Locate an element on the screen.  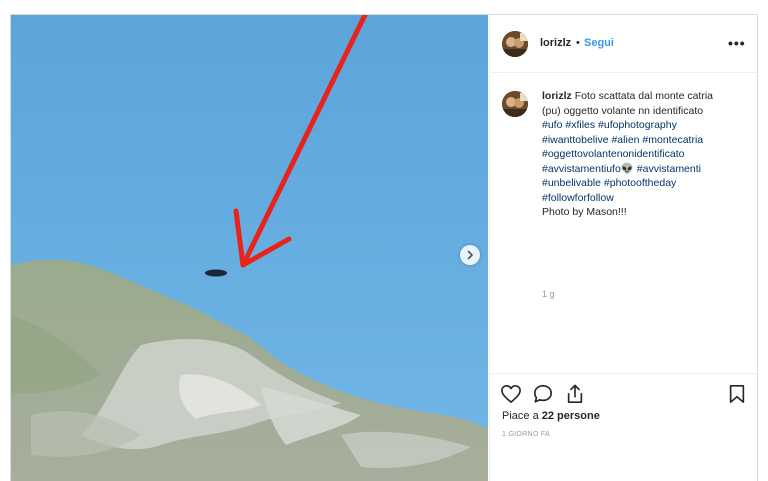
hashtag-link: #ufo is located at coordinates (552, 125).